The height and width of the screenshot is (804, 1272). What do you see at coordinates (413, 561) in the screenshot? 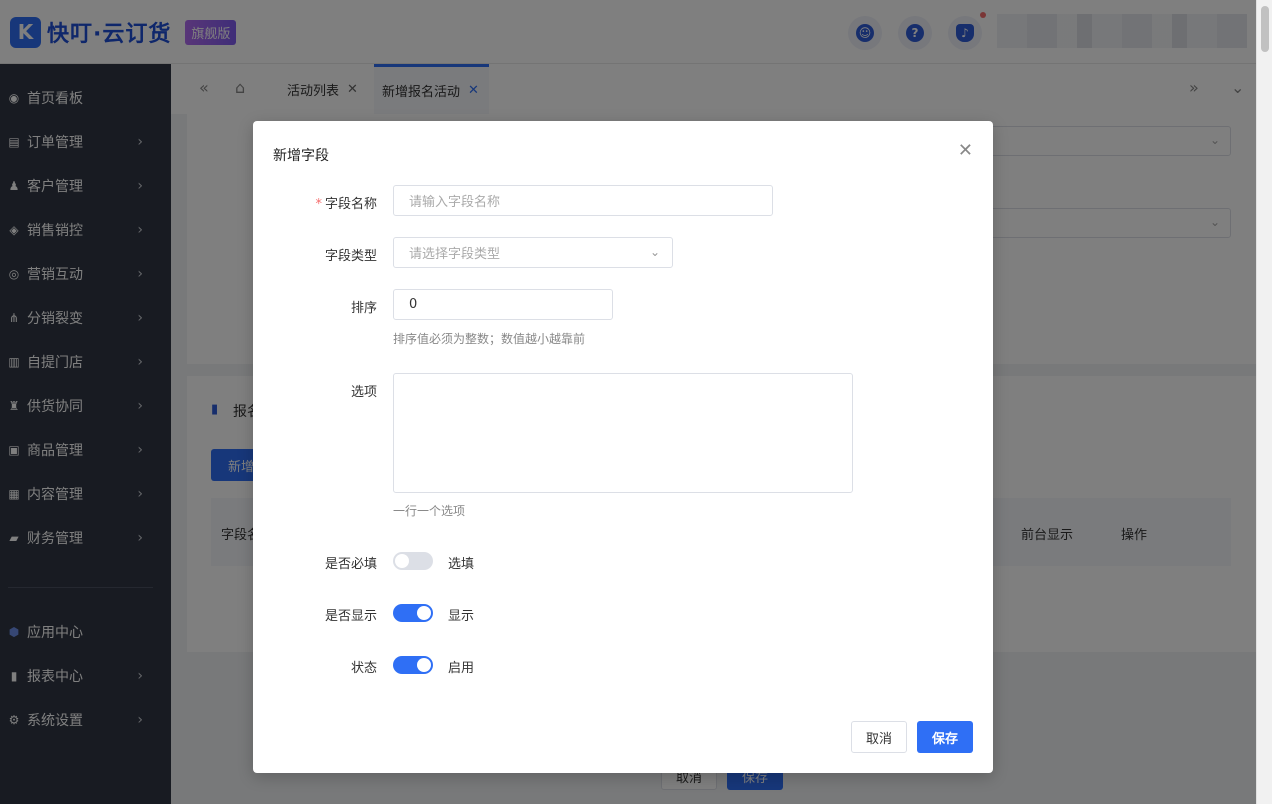
I see `required-toggle` at bounding box center [413, 561].